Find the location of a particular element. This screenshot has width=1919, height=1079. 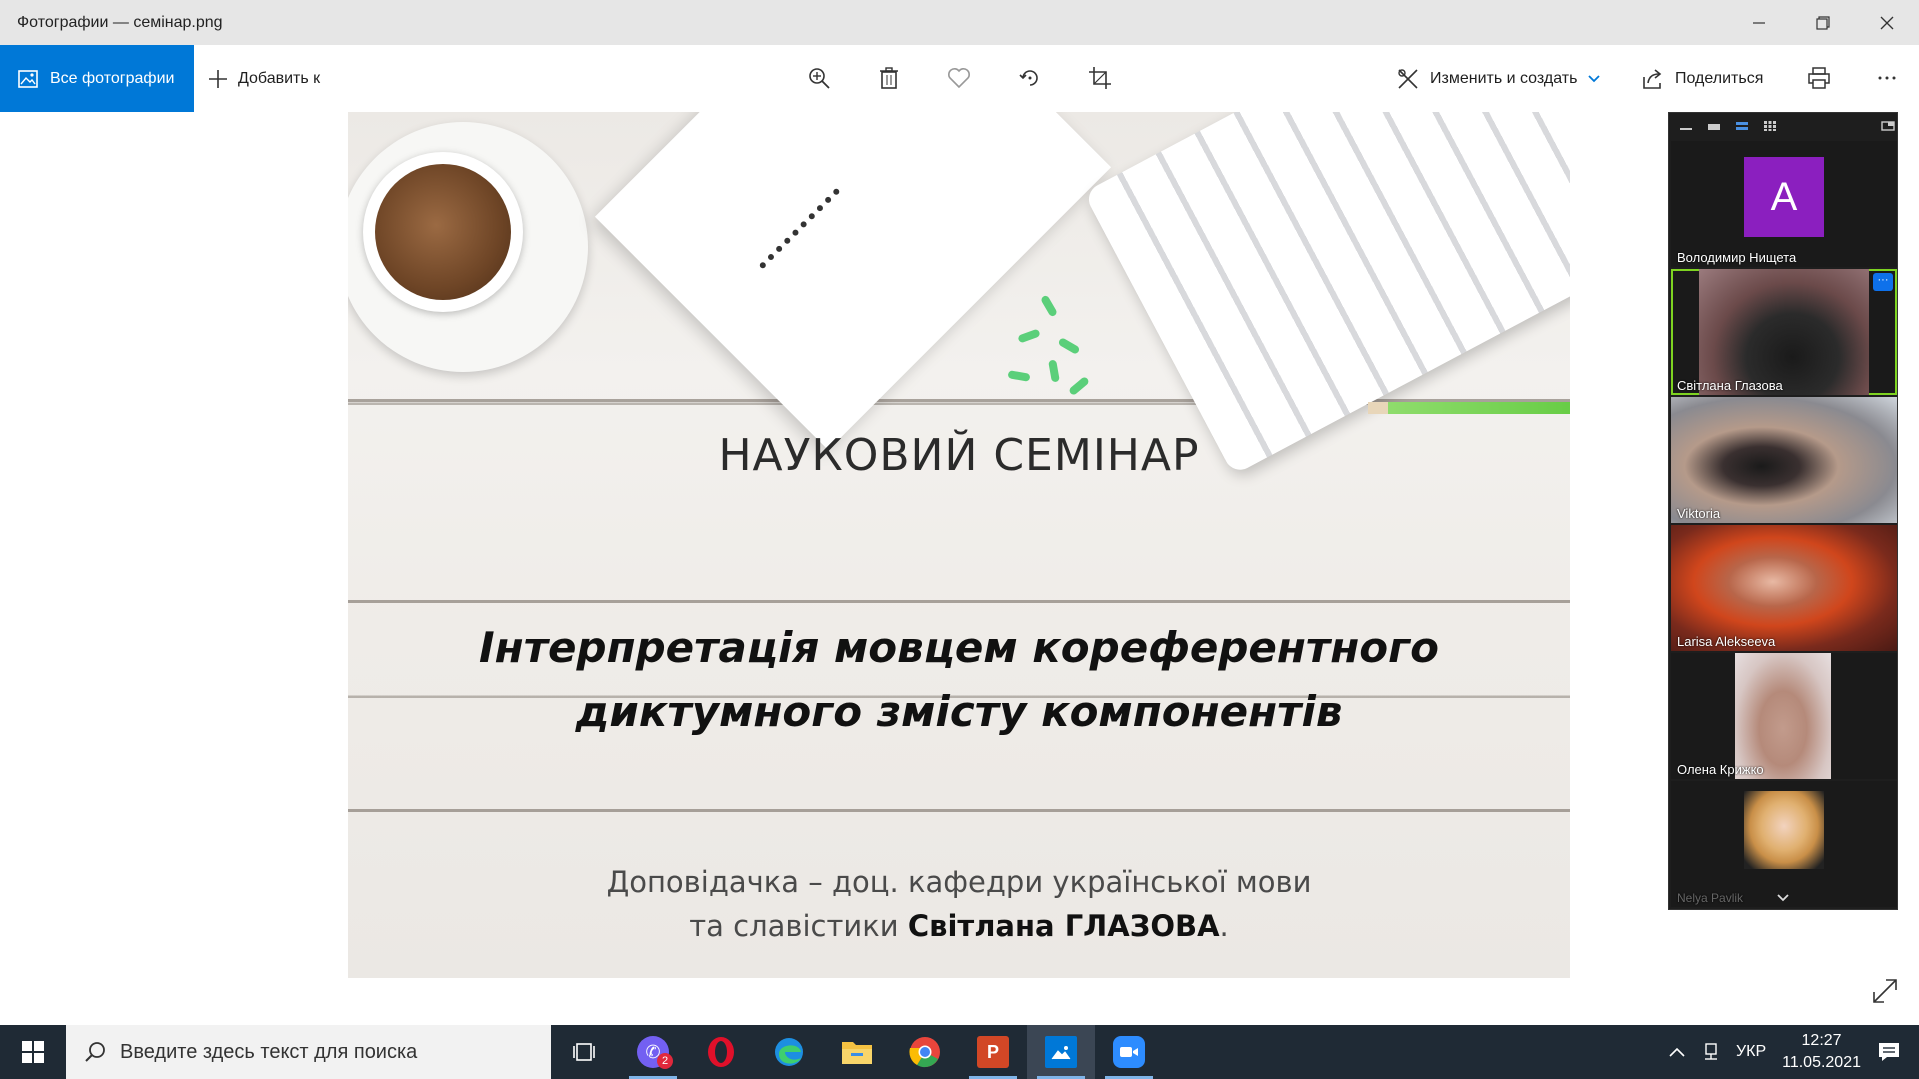

clock-time: 12:27 is located at coordinates (1821, 1040).